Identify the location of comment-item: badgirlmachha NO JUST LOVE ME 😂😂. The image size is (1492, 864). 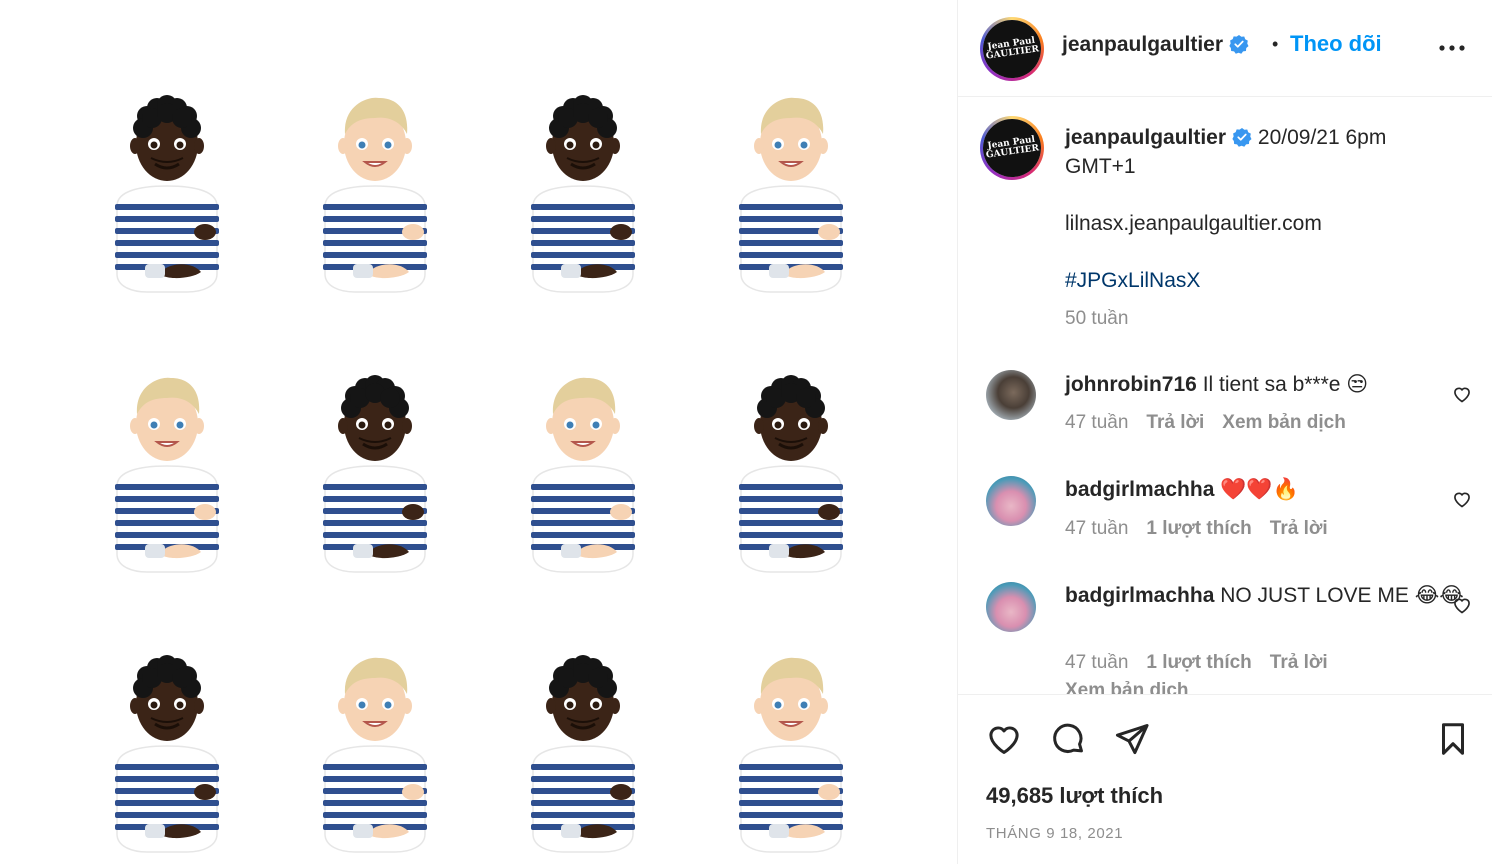
(1275, 595).